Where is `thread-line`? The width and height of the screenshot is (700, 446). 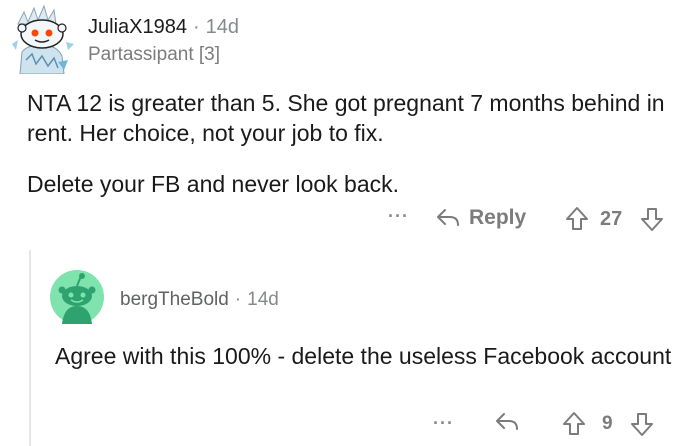 thread-line is located at coordinates (30, 348).